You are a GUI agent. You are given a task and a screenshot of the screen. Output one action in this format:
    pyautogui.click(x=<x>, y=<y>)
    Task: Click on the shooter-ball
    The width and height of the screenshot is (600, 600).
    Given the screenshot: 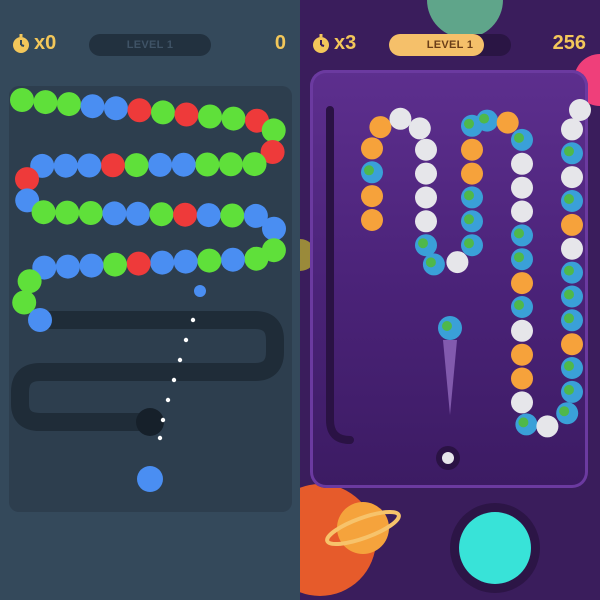 What is the action you would take?
    pyautogui.click(x=150, y=479)
    